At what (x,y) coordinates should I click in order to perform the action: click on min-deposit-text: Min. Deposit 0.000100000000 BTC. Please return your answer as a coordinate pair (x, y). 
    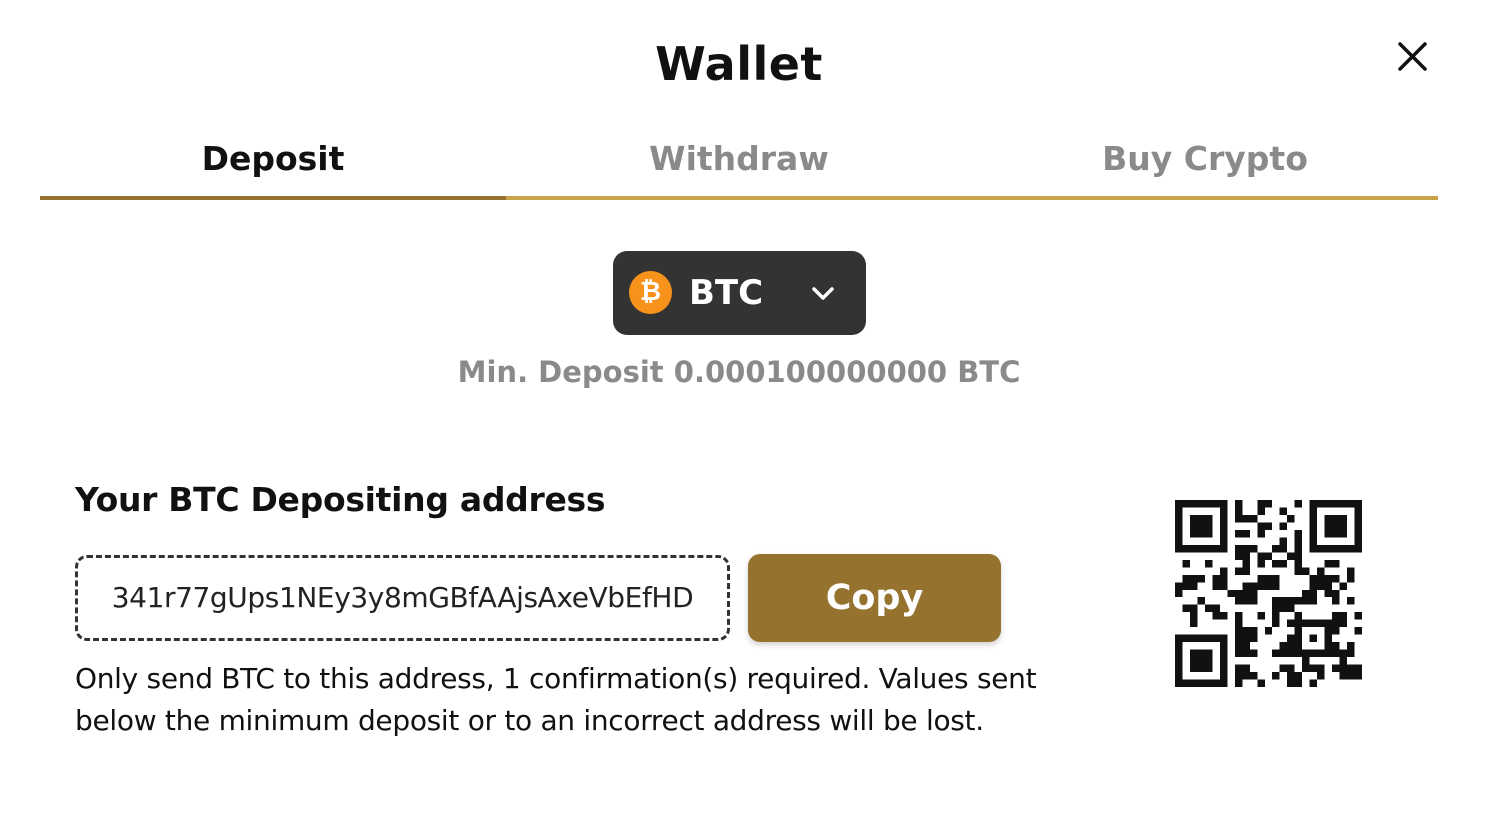
    Looking at the image, I should click on (739, 372).